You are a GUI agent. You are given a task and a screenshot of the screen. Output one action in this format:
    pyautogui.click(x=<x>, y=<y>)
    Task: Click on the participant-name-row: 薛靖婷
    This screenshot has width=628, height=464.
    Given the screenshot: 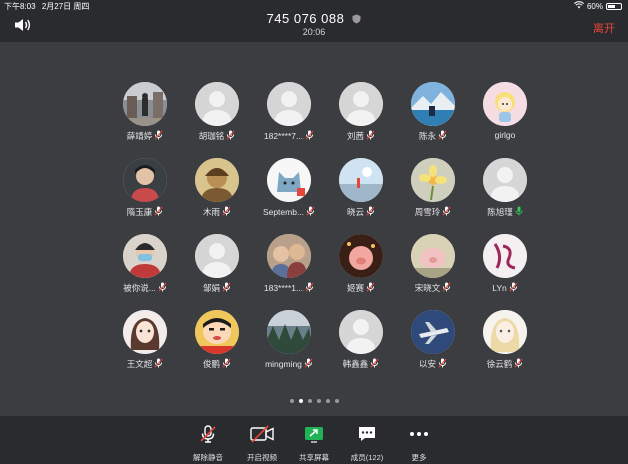 What is the action you would take?
    pyautogui.click(x=145, y=136)
    